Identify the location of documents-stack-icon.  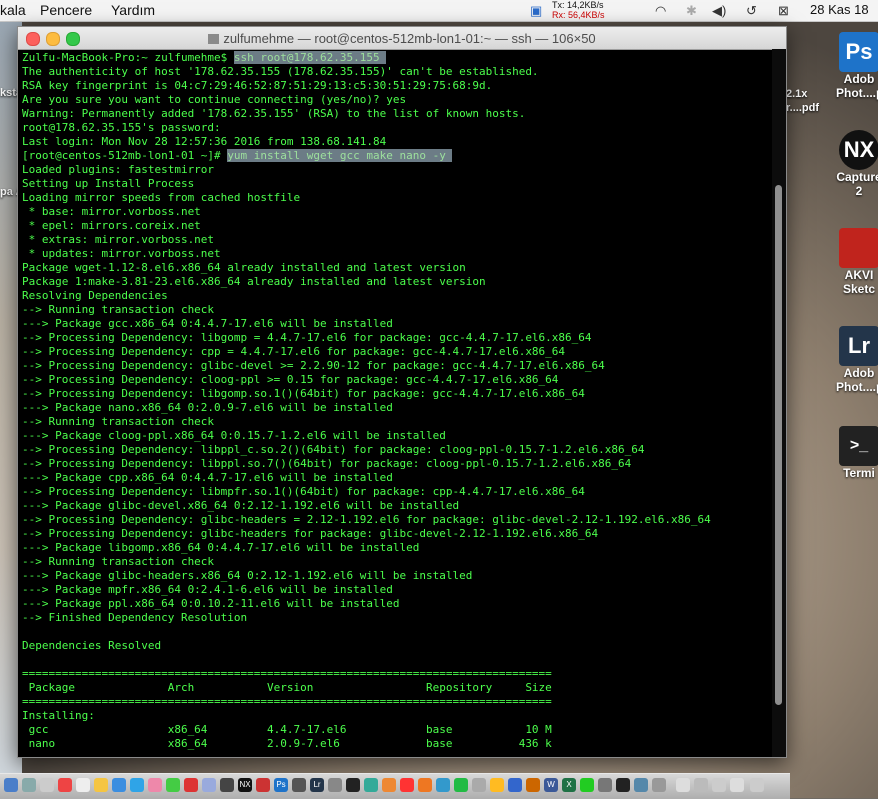
(701, 785).